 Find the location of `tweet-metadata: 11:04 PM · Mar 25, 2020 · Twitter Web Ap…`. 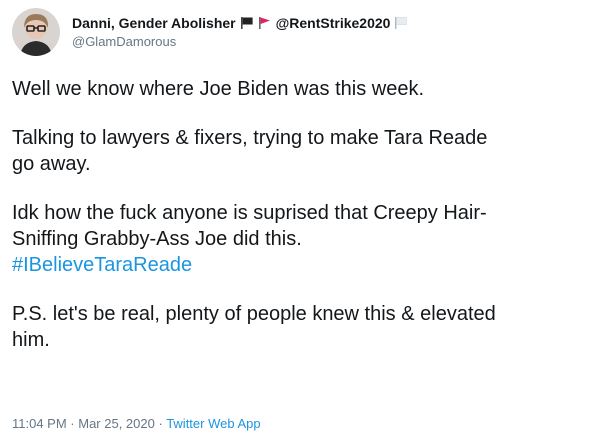

tweet-metadata: 11:04 PM · Mar 25, 2020 · Twitter Web Ap… is located at coordinates (136, 423).